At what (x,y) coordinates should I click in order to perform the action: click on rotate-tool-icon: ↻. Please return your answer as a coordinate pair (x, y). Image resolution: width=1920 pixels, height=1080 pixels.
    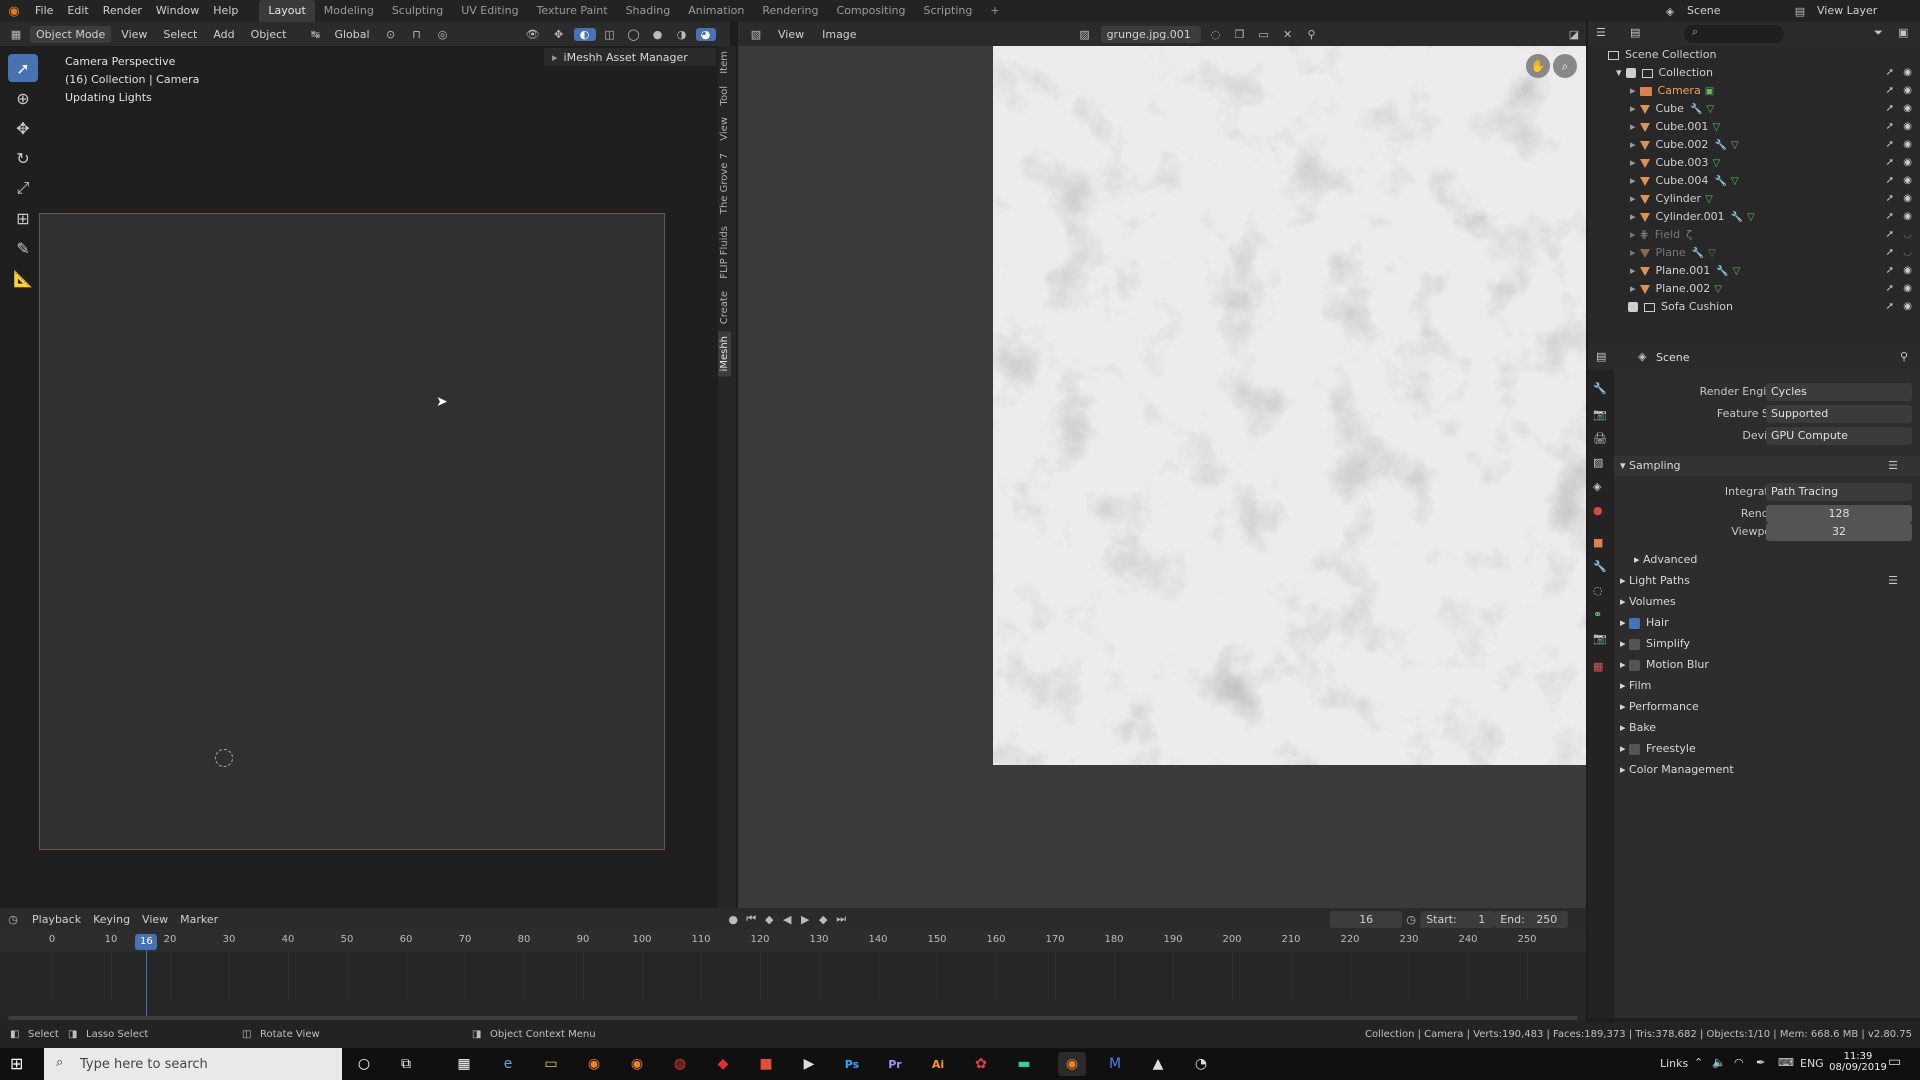
    Looking at the image, I should click on (23, 158).